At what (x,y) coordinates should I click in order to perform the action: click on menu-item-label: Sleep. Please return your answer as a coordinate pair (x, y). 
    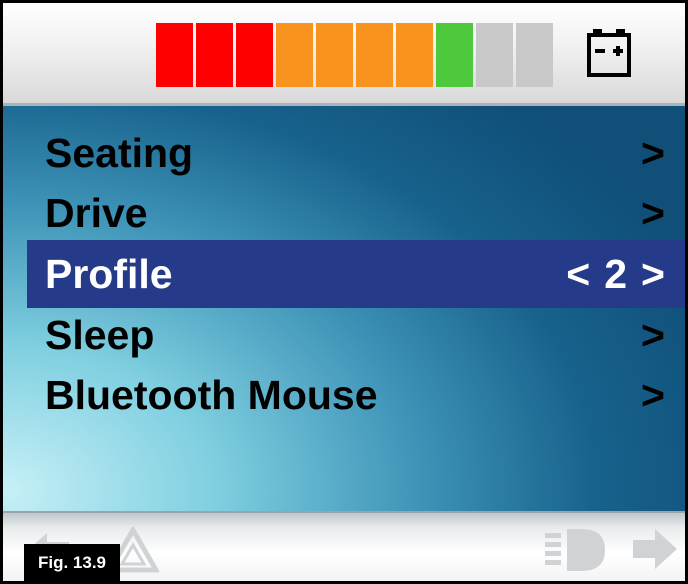
    Looking at the image, I should click on (100, 334).